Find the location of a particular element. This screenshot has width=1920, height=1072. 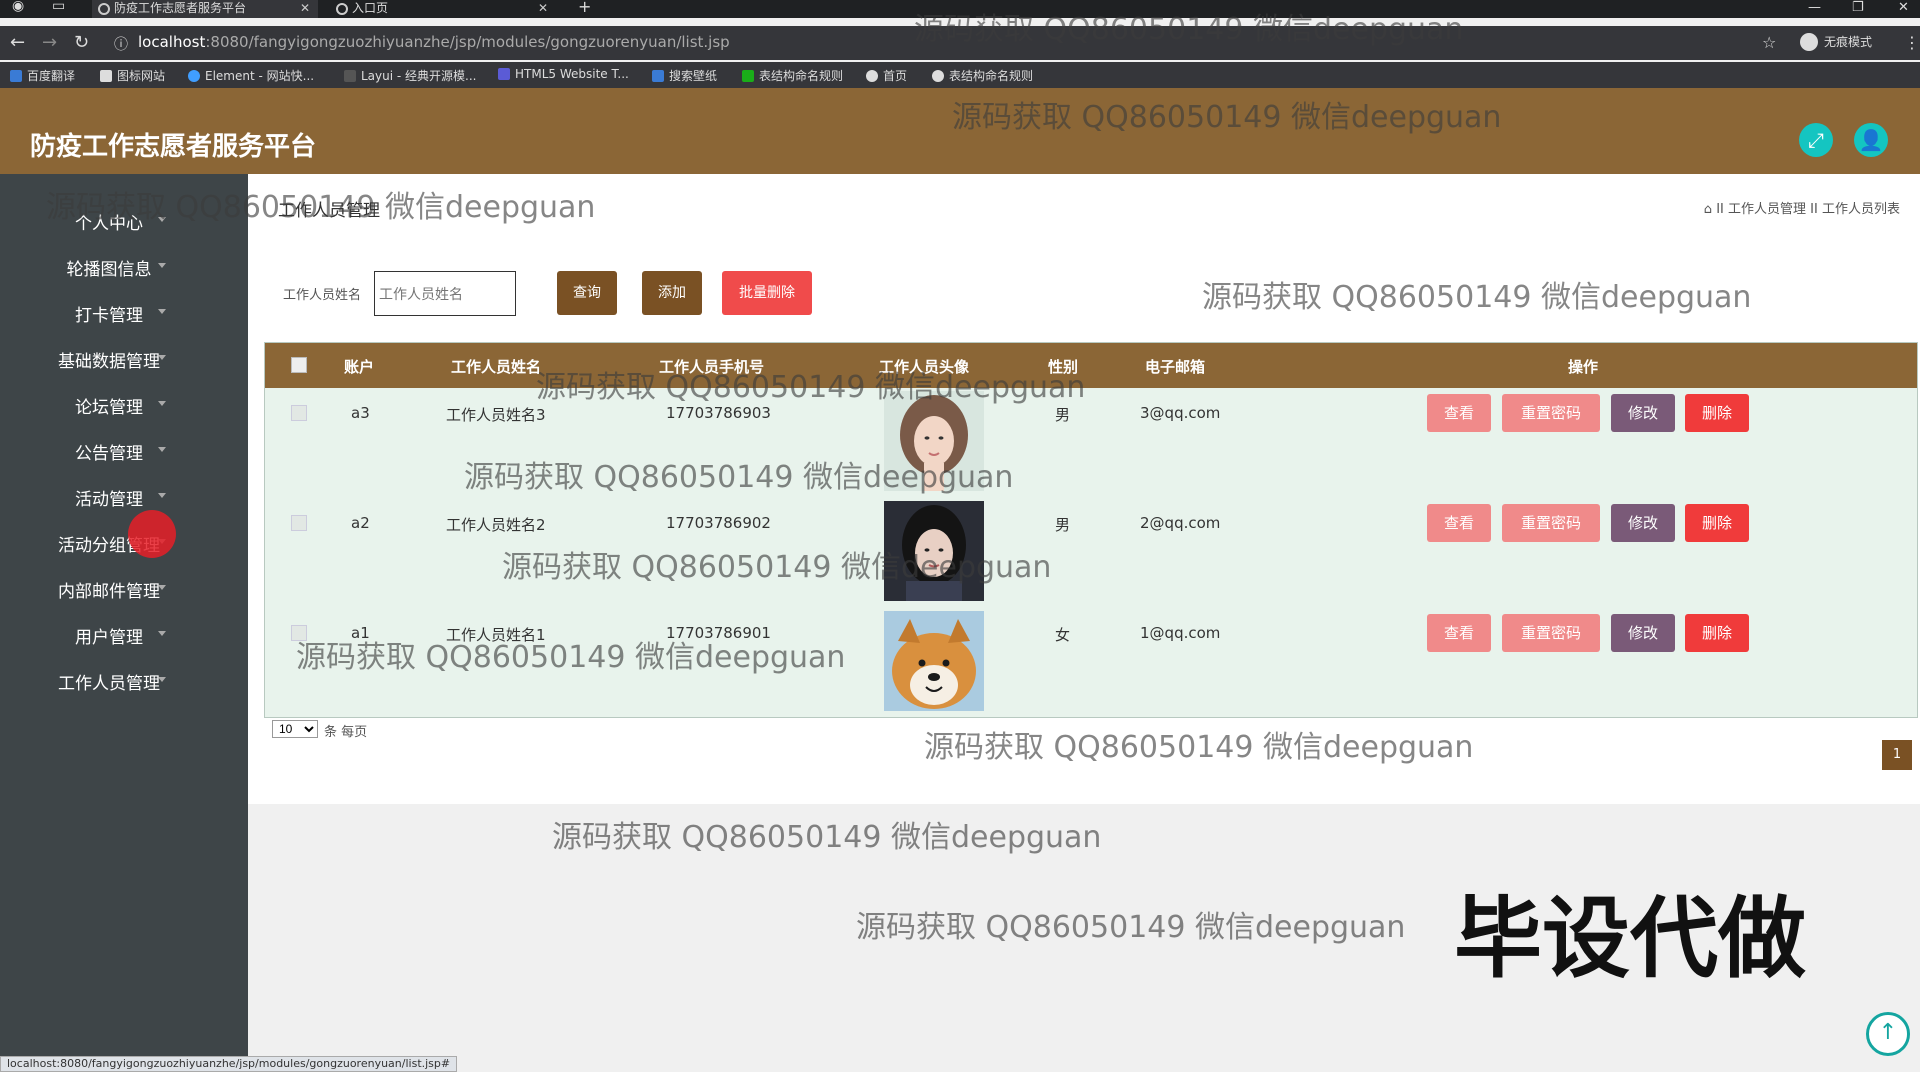

forward-icon: → is located at coordinates (49, 42).